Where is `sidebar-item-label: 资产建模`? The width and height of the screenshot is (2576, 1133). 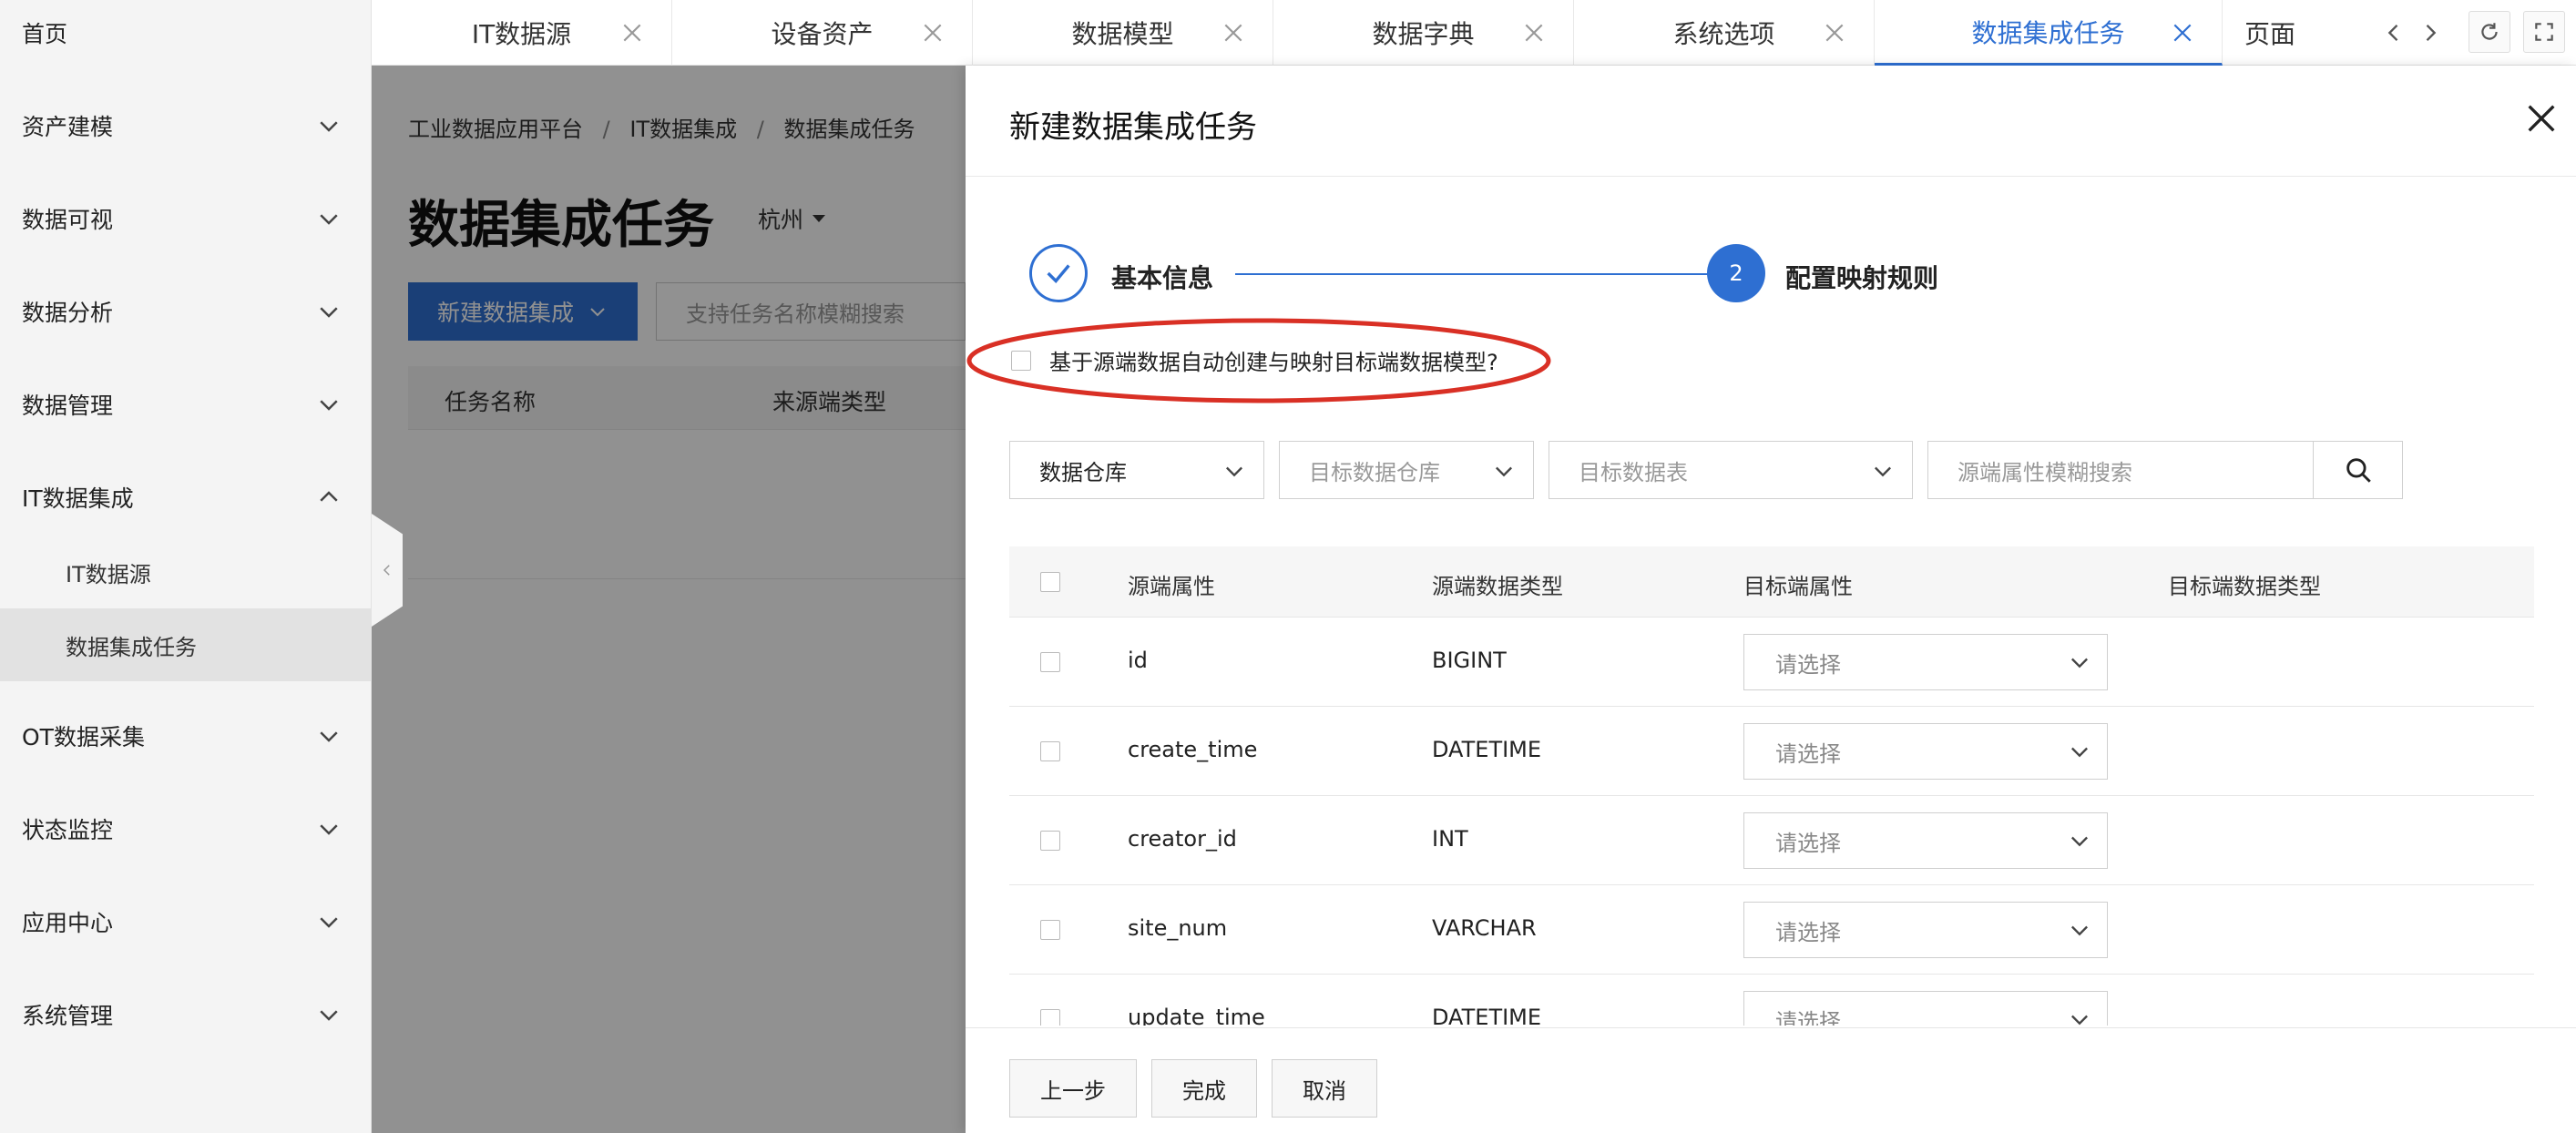
sidebar-item-label: 资产建模 is located at coordinates (68, 127).